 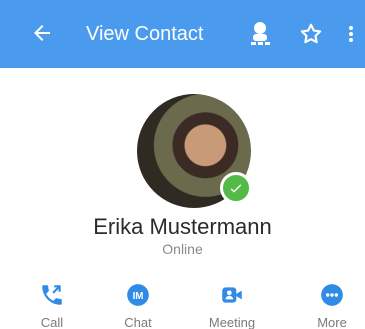 I want to click on arrow-left-icon, so click(x=42, y=33).